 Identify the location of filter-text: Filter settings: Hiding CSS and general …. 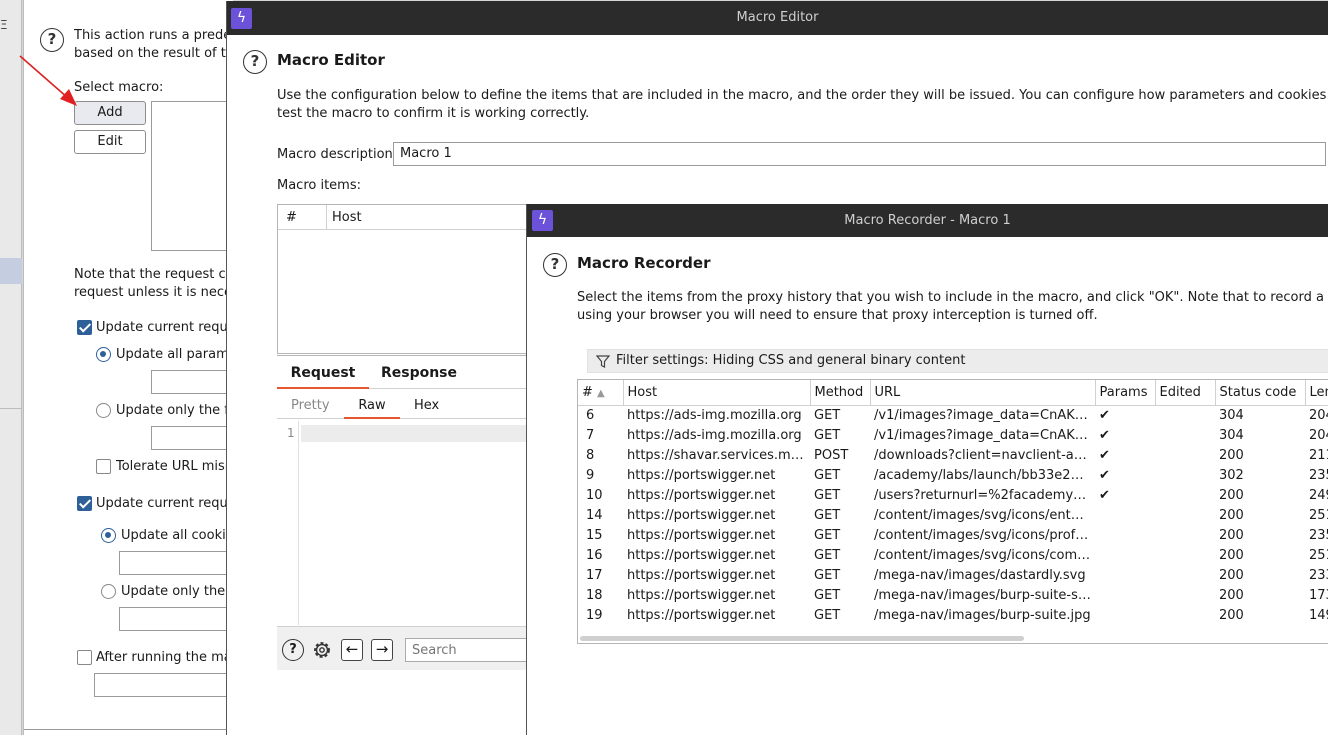
(791, 360).